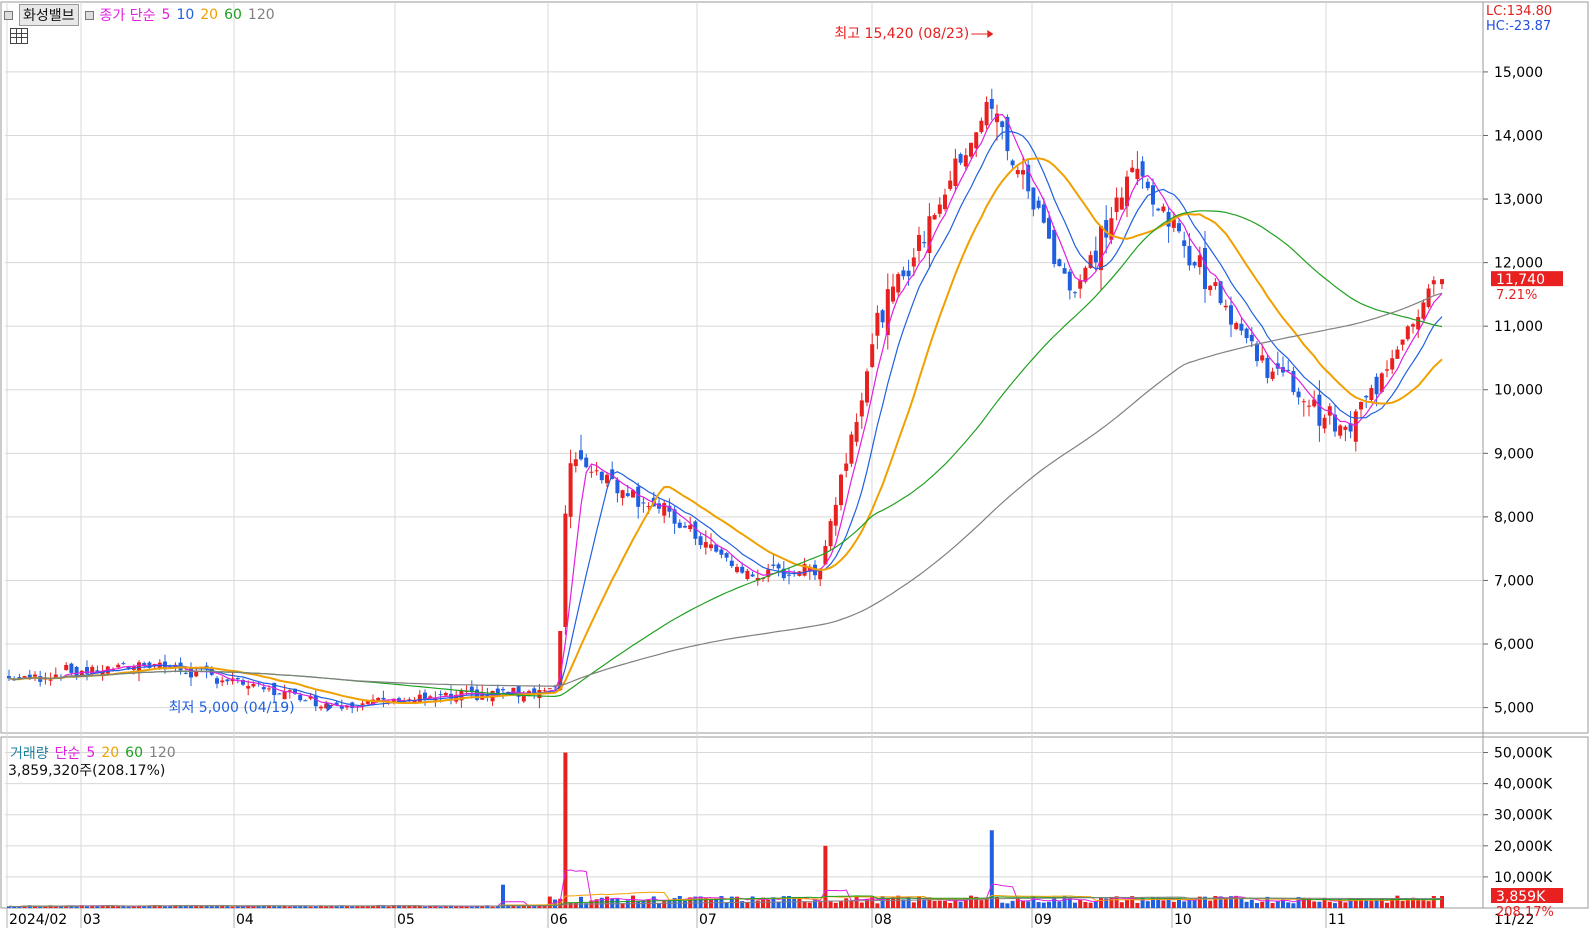 This screenshot has height=951, width=1589. Describe the element at coordinates (139, 15) in the screenshot. I see `price-header: 화성밸브 종가 단순 5 10 20 60 120` at that location.